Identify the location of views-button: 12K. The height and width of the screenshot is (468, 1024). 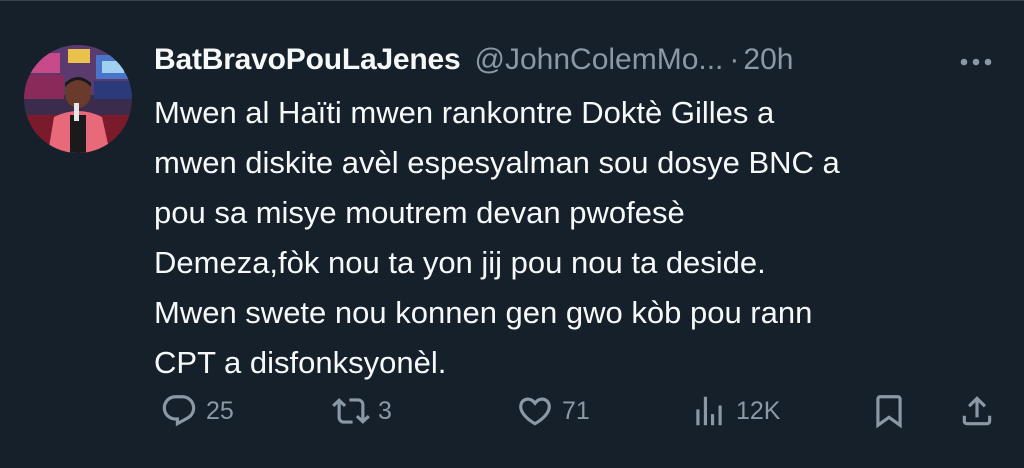
(735, 411).